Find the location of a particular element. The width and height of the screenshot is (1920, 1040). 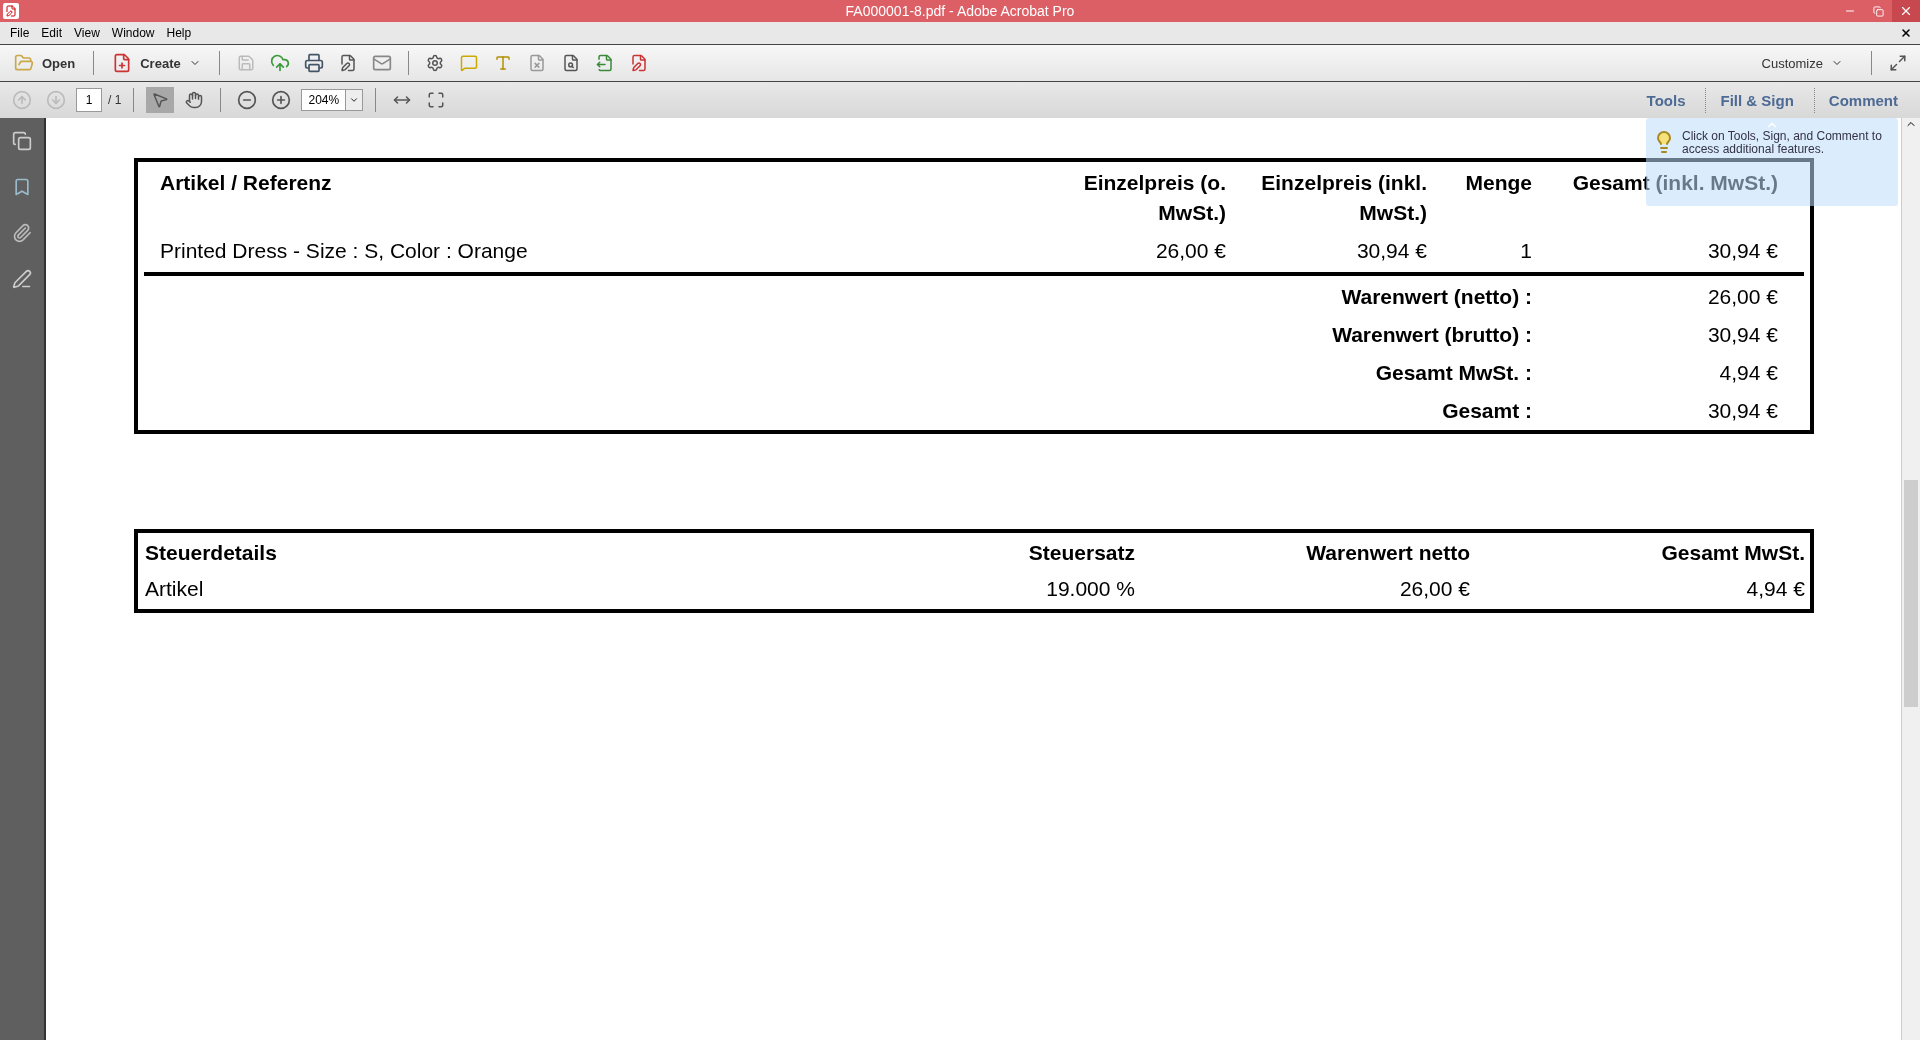

document-plus-icon is located at coordinates (122, 63).